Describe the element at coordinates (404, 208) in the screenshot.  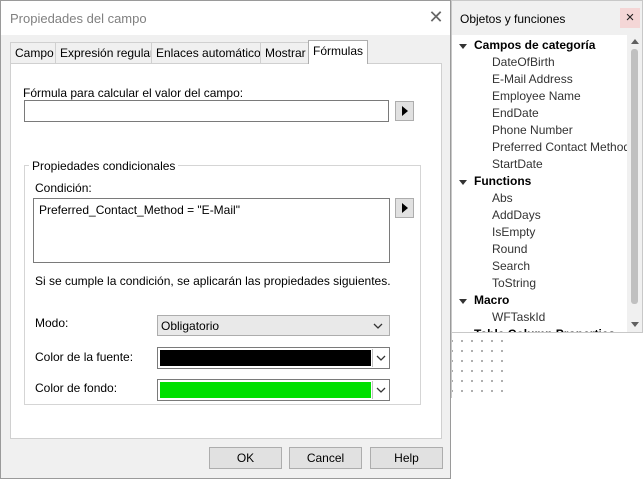
I see `condition-insert-button` at that location.